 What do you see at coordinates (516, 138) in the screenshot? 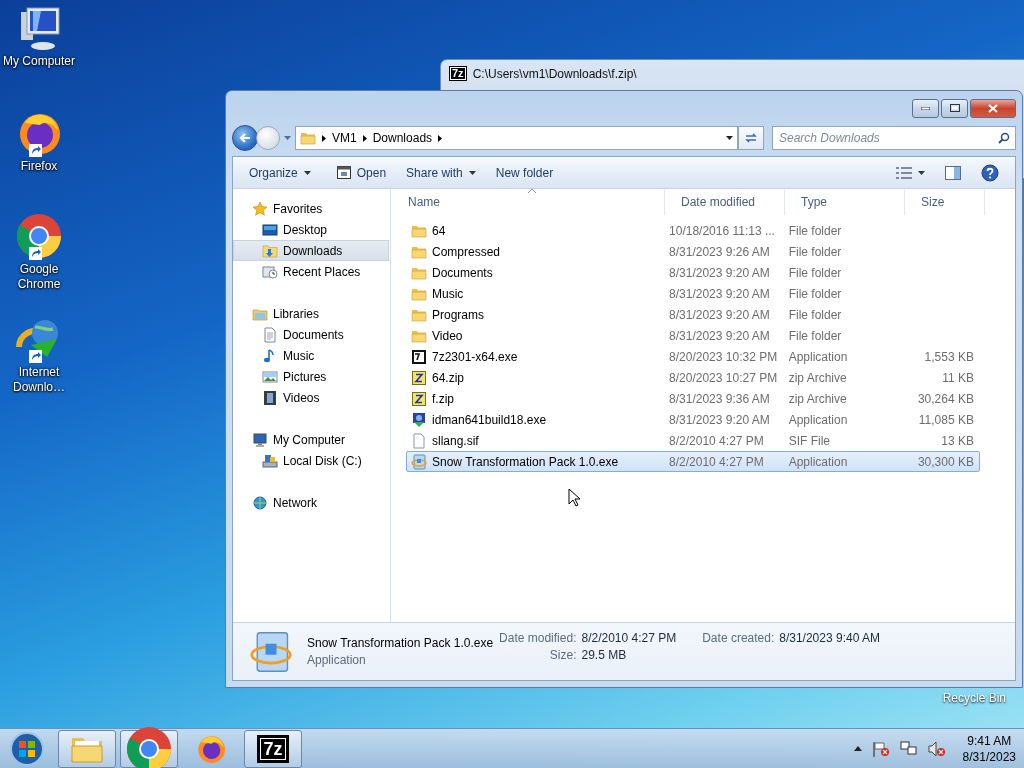
I see `address-bar: VM1 Downloads` at bounding box center [516, 138].